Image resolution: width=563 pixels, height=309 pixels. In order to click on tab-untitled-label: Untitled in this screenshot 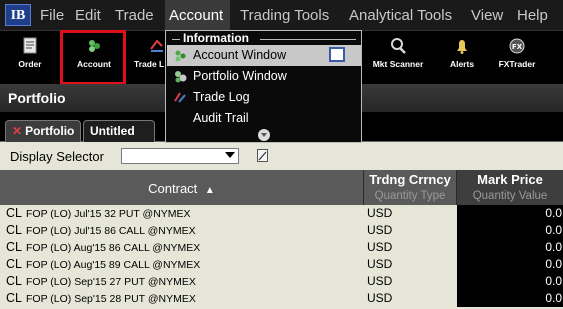, I will do `click(112, 131)`.